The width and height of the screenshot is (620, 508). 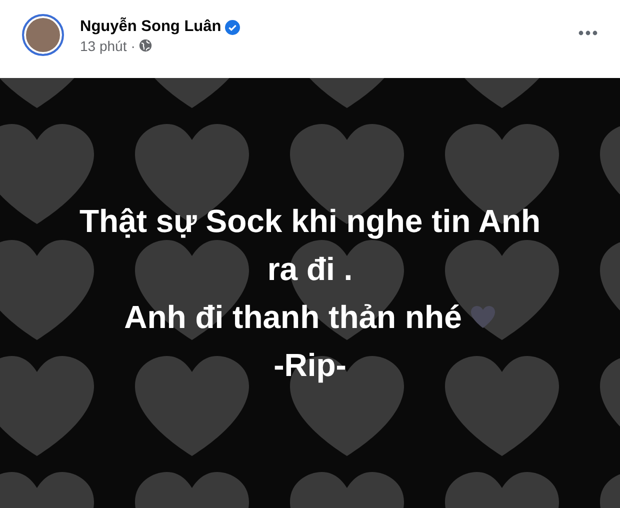 What do you see at coordinates (151, 27) in the screenshot?
I see `author-name: Nguyễn Song Luân` at bounding box center [151, 27].